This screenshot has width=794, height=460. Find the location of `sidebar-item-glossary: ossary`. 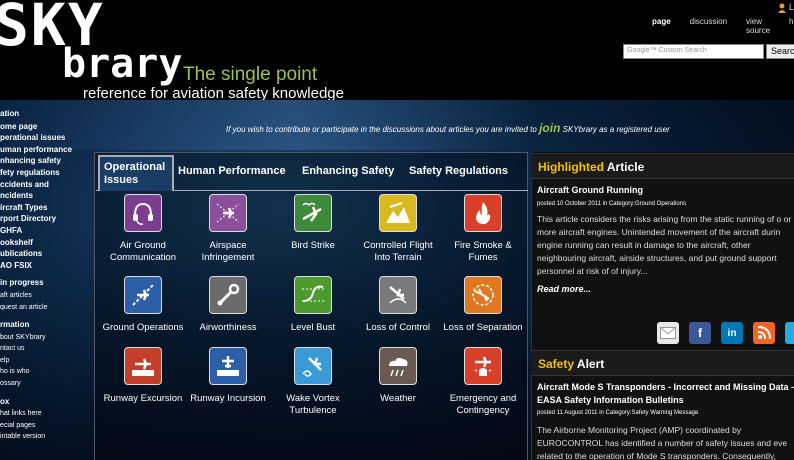

sidebar-item-glossary: ossary is located at coordinates (45, 384).